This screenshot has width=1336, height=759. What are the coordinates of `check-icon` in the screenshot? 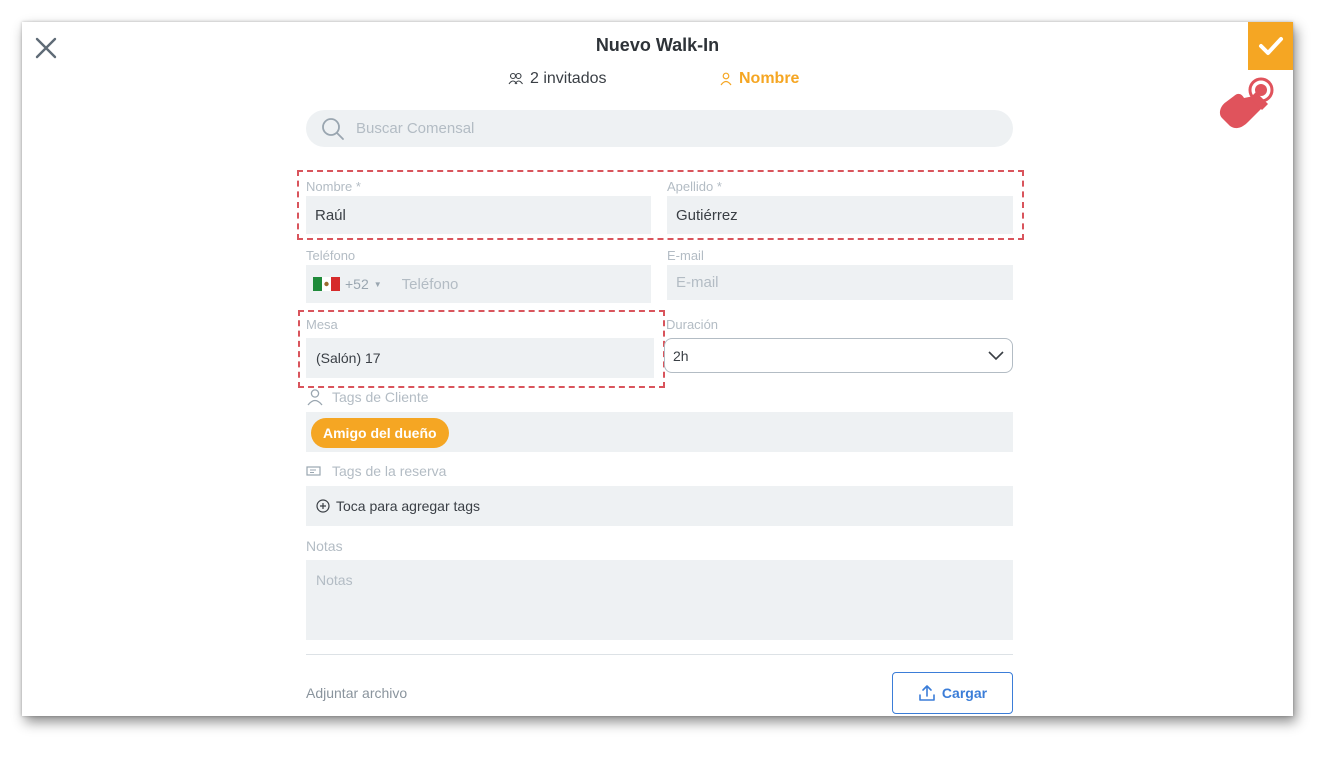 It's located at (1270, 46).